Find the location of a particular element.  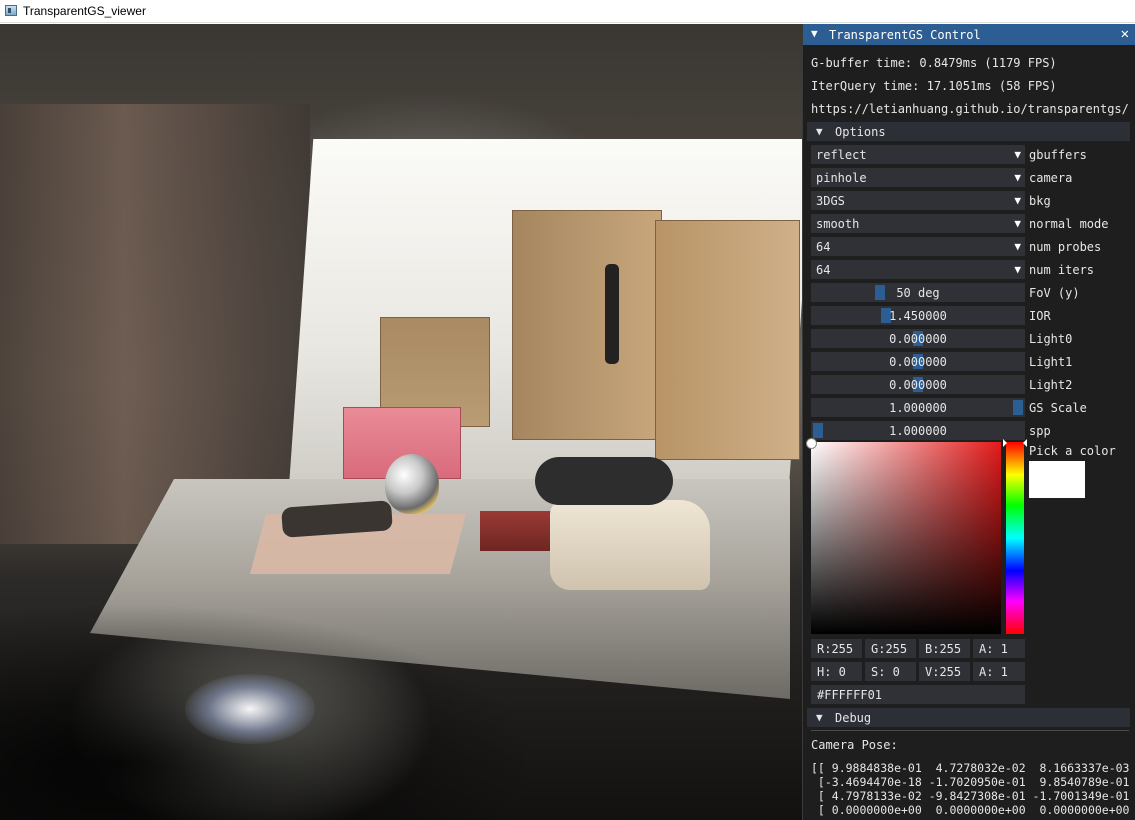

light0-label: Light0 is located at coordinates (1051, 339).